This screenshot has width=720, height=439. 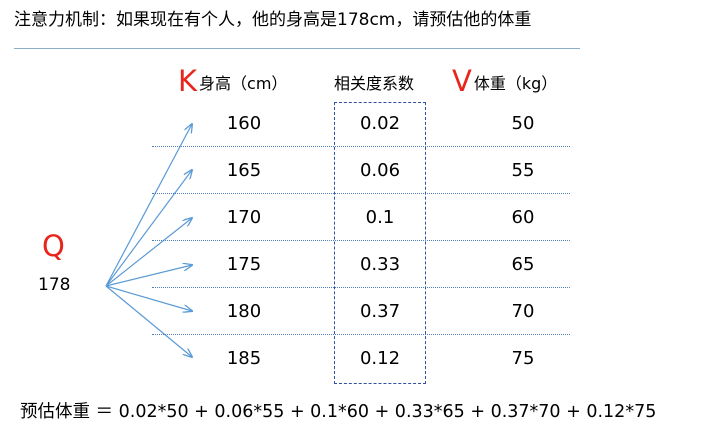 What do you see at coordinates (523, 311) in the screenshot?
I see `value-cell: 70` at bounding box center [523, 311].